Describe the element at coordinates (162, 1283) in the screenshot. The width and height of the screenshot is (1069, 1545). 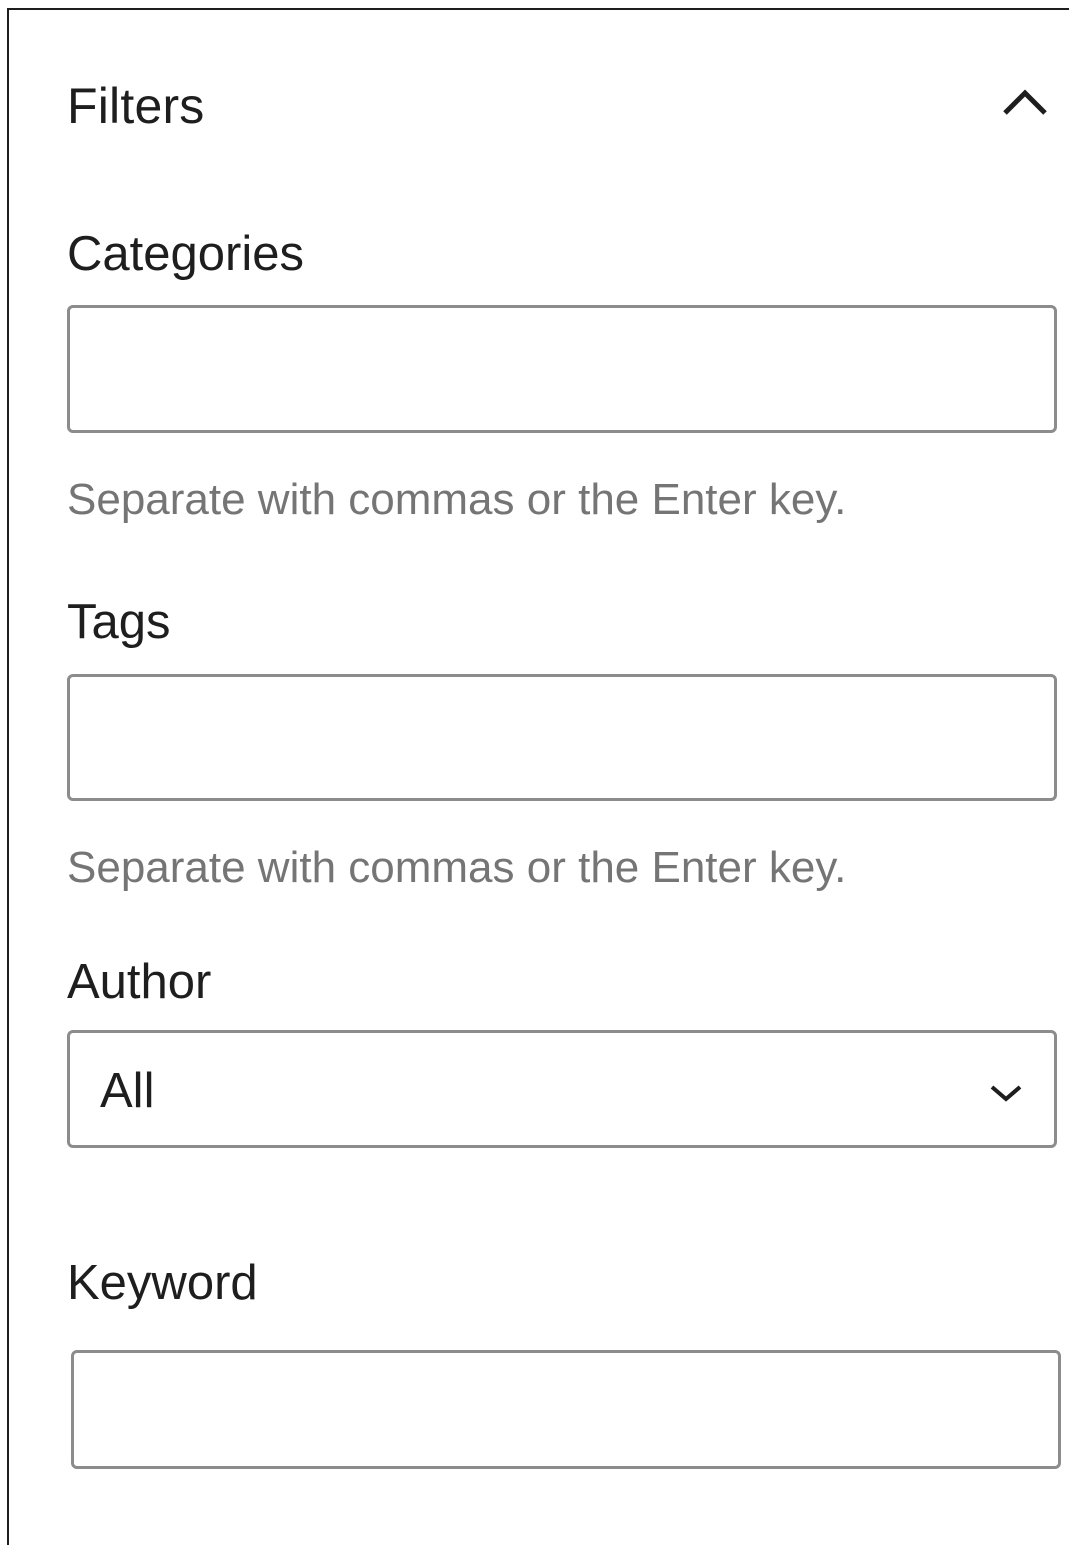
I see `keyword-label: Keyword` at that location.